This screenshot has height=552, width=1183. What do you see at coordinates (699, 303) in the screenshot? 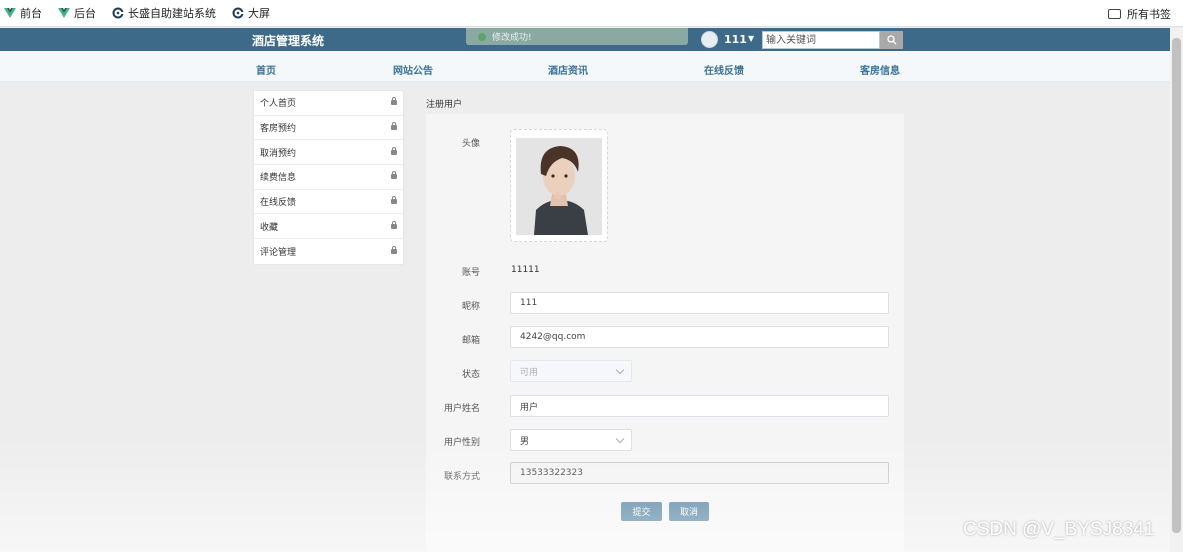
I see `nickname-input: 111` at bounding box center [699, 303].